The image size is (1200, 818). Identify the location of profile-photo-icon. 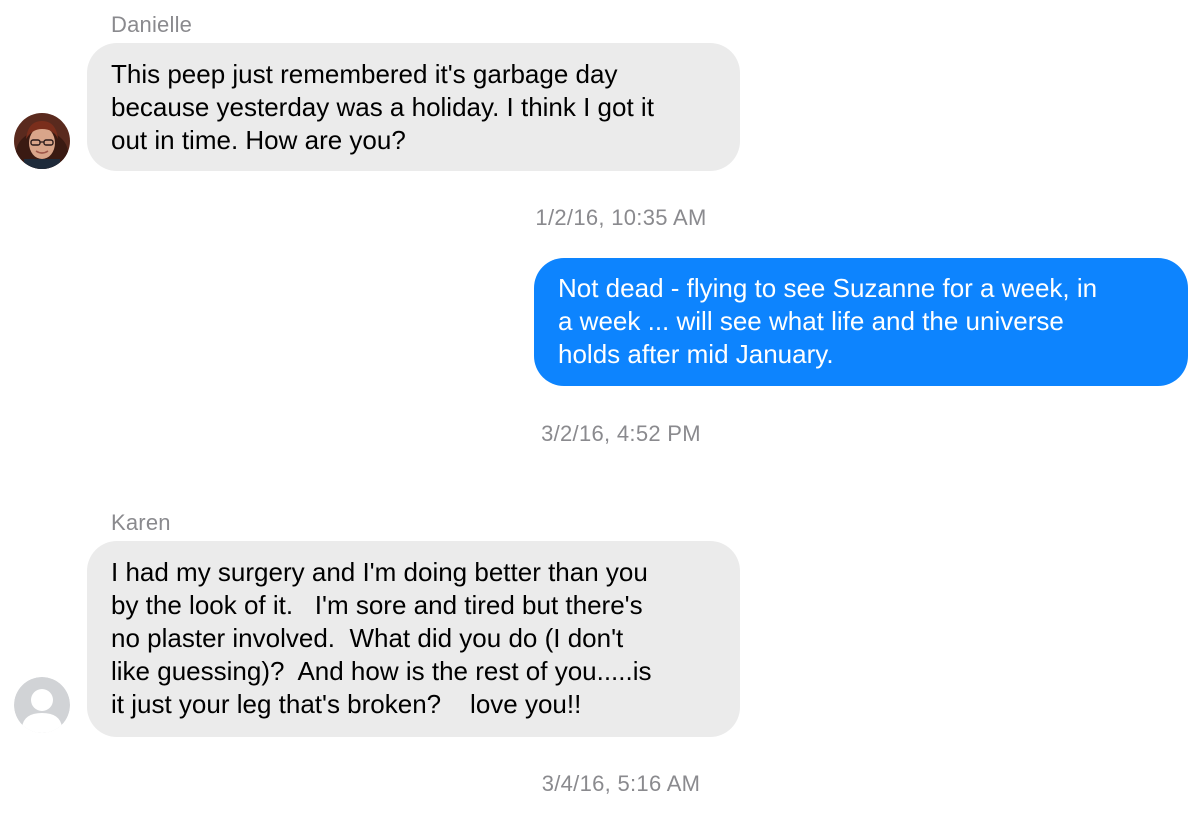
(42, 141).